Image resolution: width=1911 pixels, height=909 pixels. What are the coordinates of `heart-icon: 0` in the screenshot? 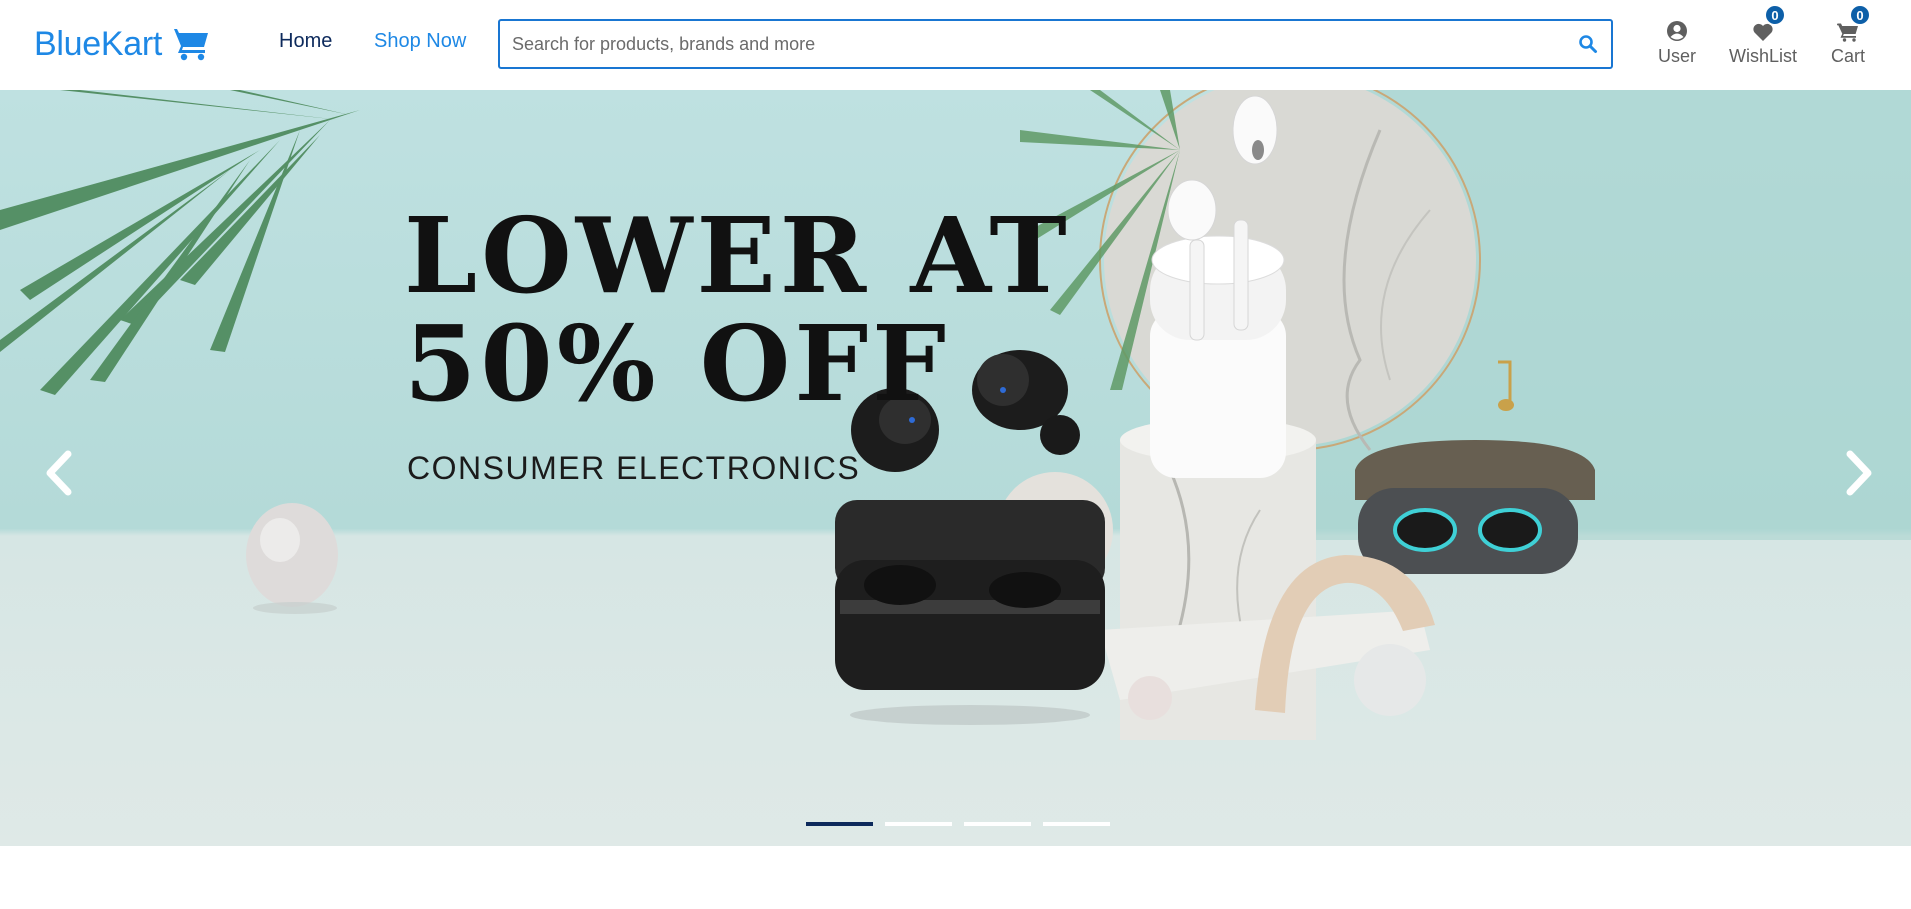 It's located at (1769, 23).